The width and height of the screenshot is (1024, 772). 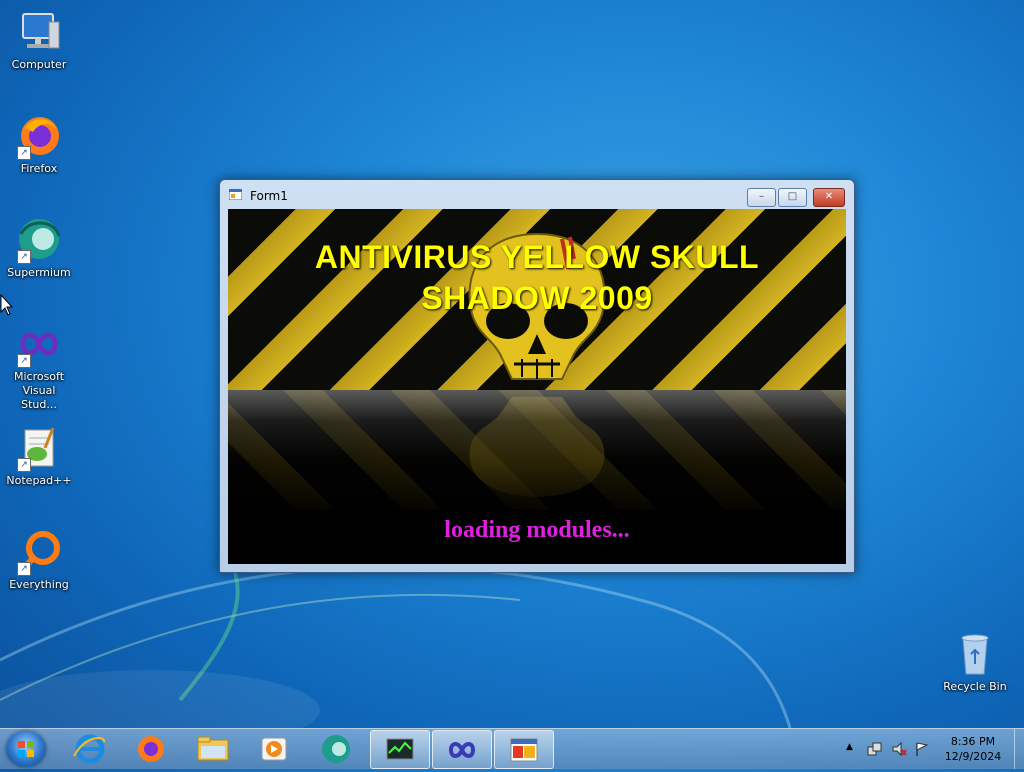 What do you see at coordinates (39, 584) in the screenshot?
I see `desktop-icon-label: Everything` at bounding box center [39, 584].